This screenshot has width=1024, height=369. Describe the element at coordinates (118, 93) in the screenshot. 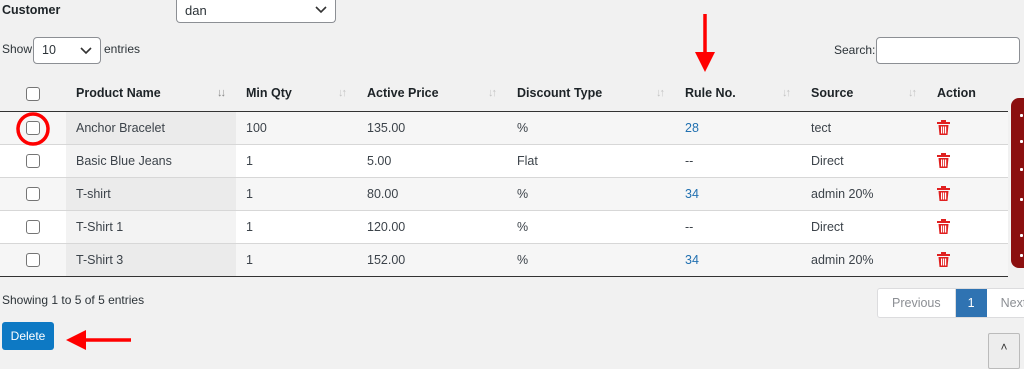

I see `column-header-label: Product Name` at that location.